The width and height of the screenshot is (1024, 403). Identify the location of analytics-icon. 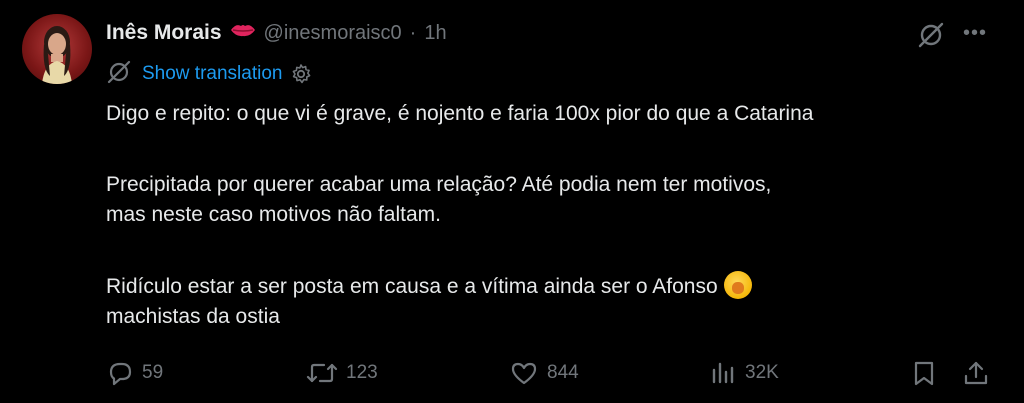
(723, 373).